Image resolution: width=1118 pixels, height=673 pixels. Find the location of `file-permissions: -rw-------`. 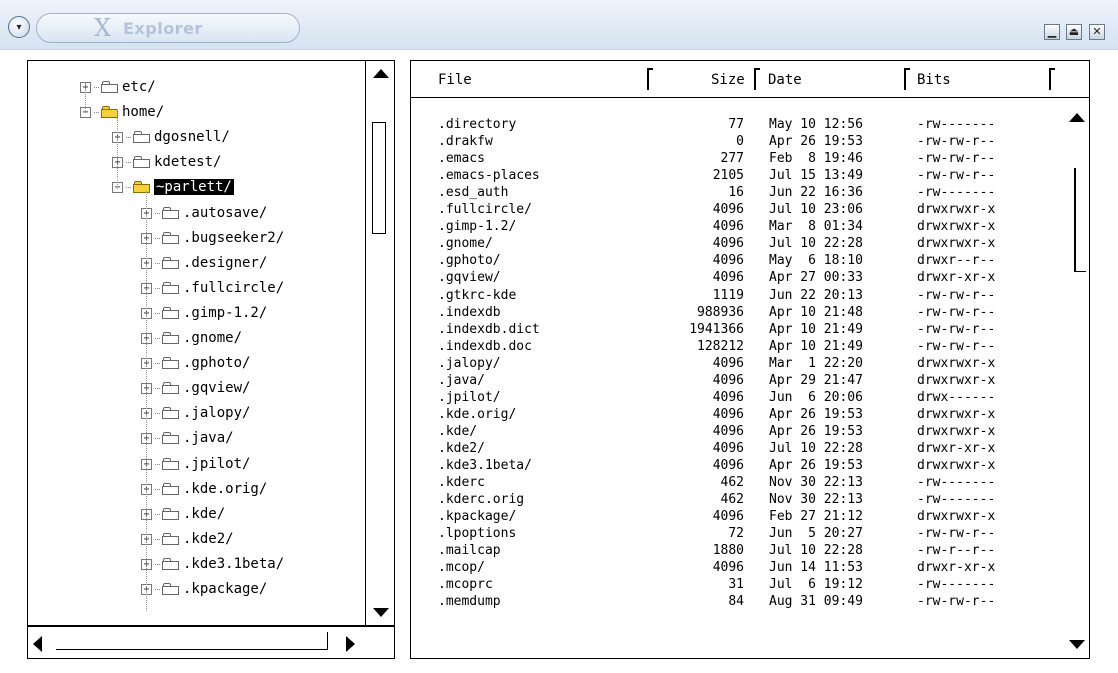

file-permissions: -rw------- is located at coordinates (956, 499).